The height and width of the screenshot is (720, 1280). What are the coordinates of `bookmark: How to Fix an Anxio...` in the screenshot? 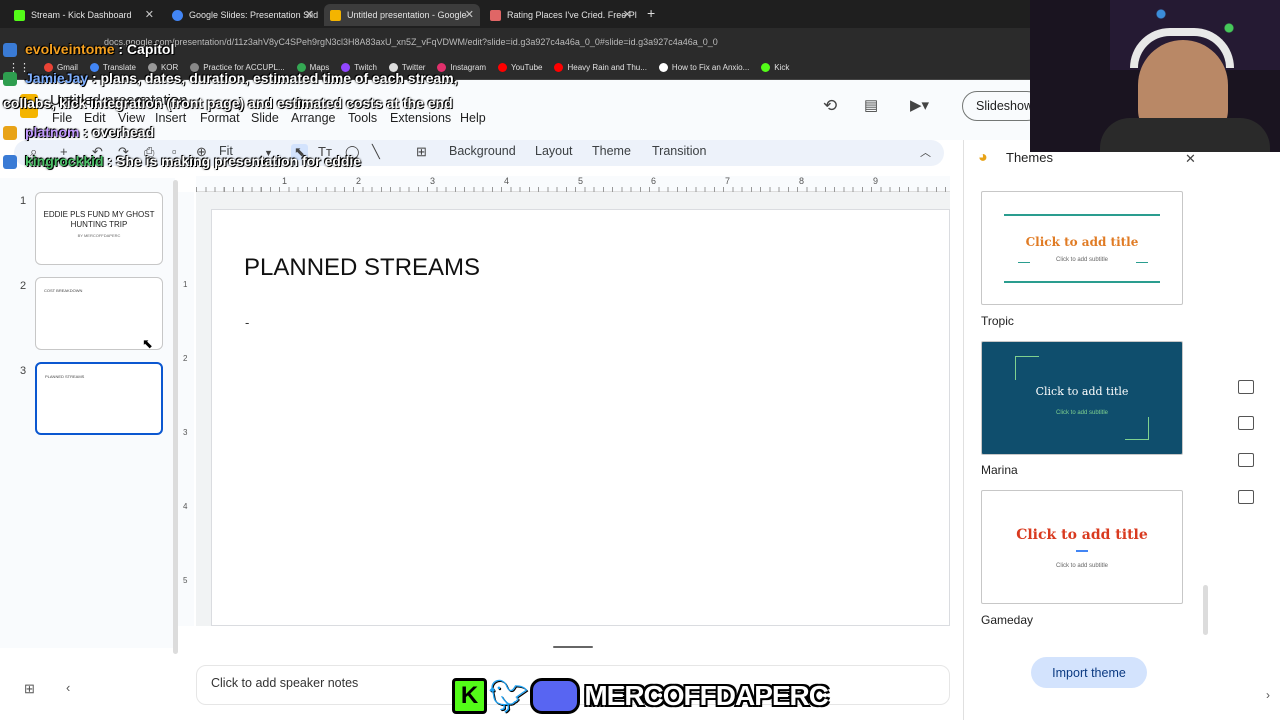 It's located at (703, 67).